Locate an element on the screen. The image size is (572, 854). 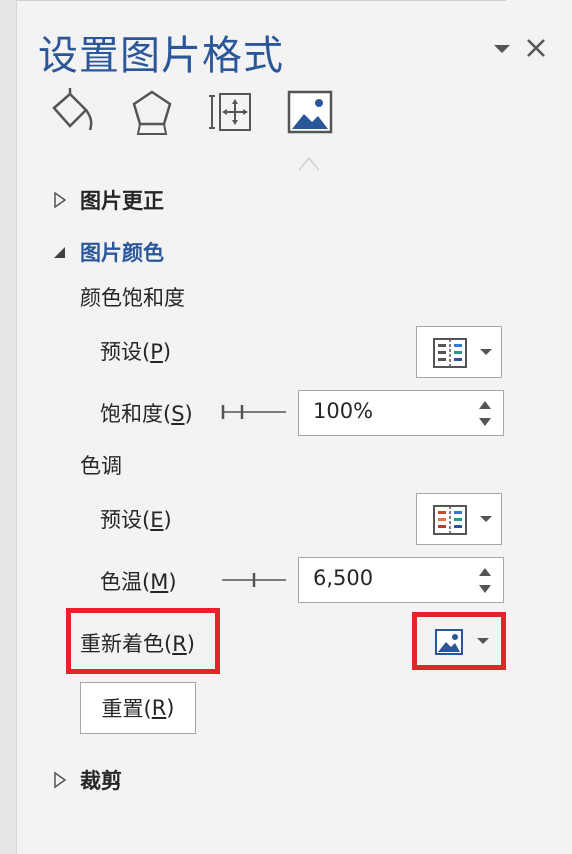
active-tab-indicator is located at coordinates (309, 163).